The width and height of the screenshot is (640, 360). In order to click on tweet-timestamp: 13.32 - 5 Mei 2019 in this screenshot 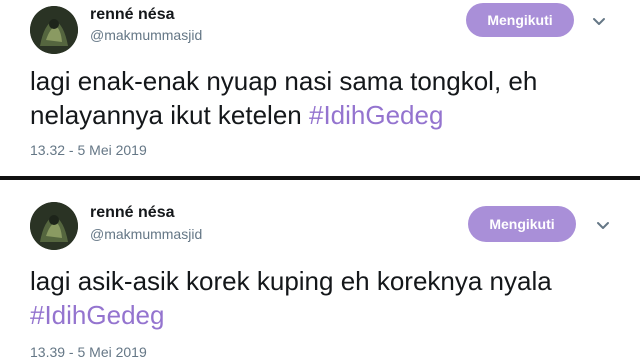, I will do `click(88, 150)`.